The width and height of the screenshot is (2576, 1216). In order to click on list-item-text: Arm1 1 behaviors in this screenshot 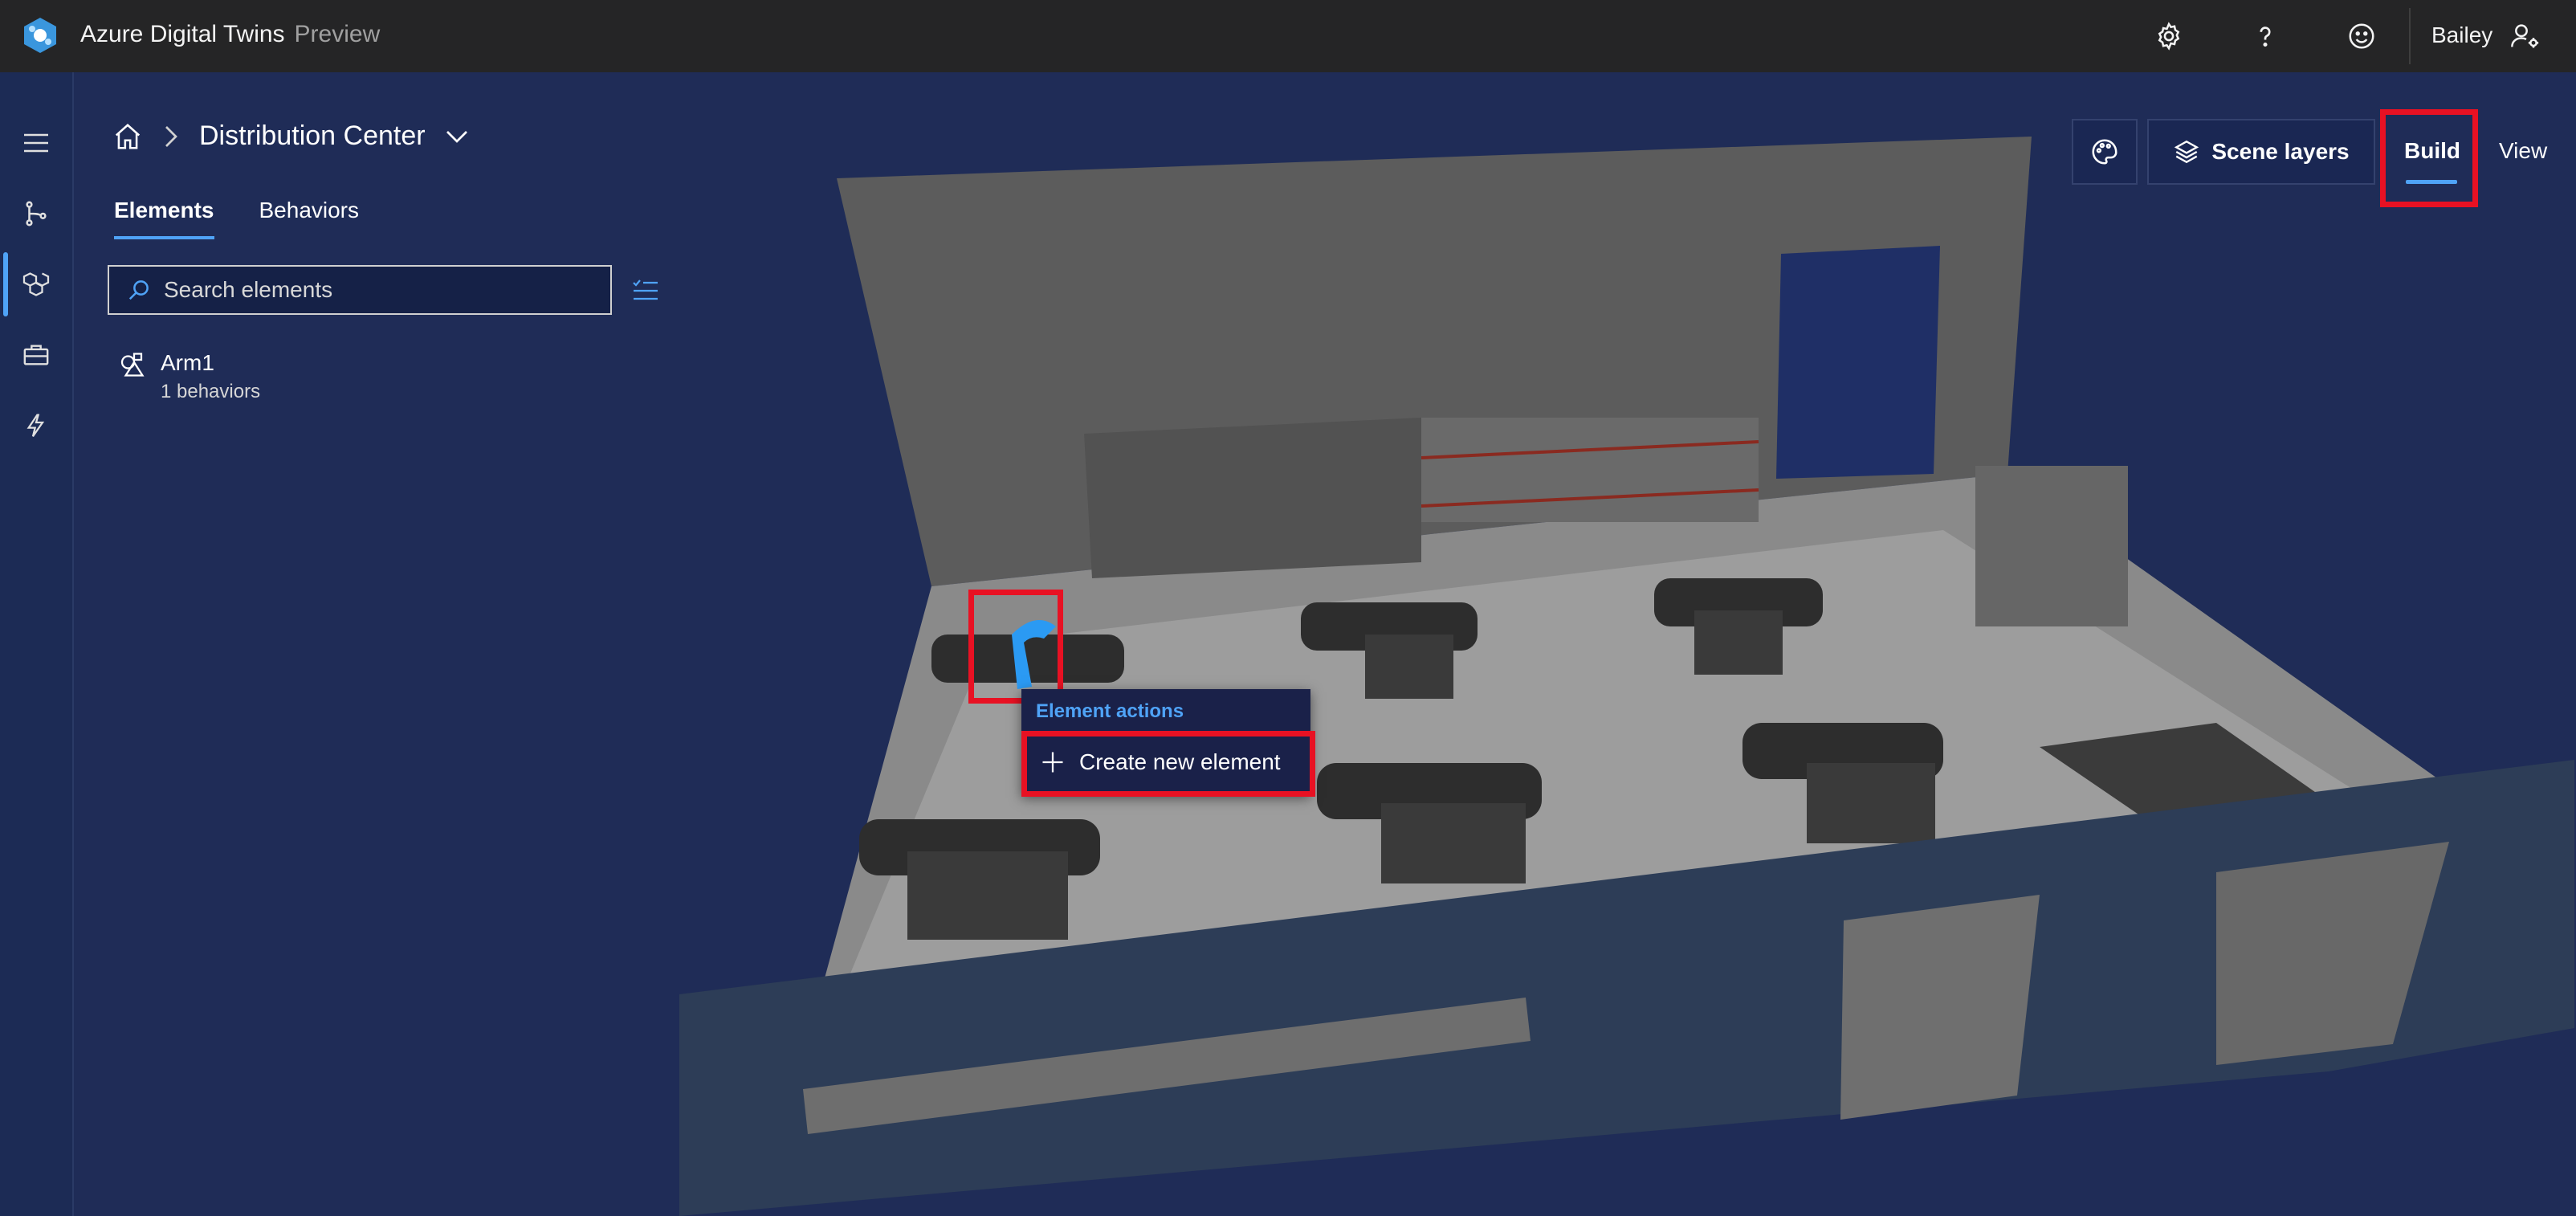, I will do `click(210, 376)`.